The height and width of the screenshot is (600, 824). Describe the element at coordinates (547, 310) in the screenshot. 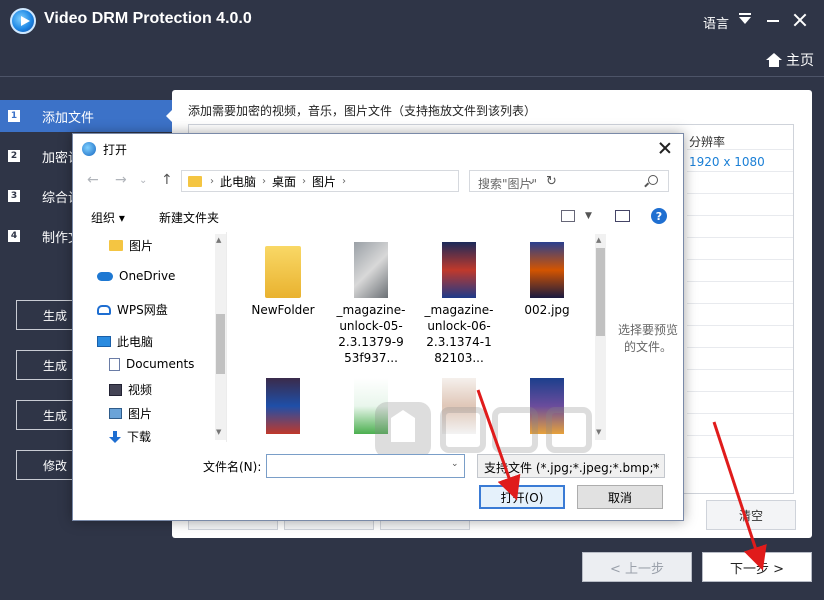

I see `file-name: 002.jpg` at that location.